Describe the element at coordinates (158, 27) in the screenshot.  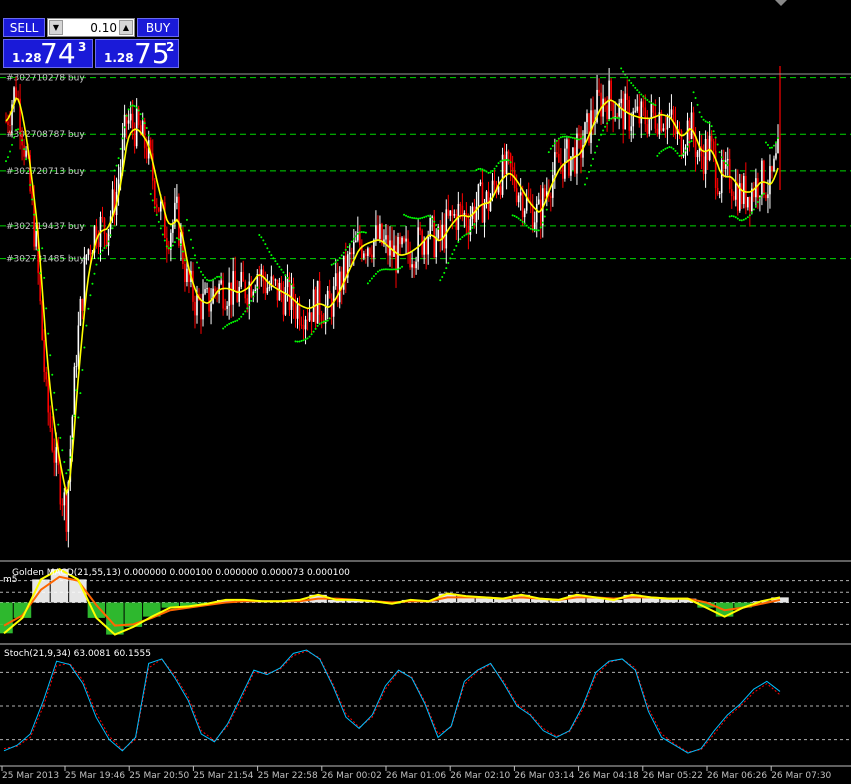
I see `buy-button: BUY` at that location.